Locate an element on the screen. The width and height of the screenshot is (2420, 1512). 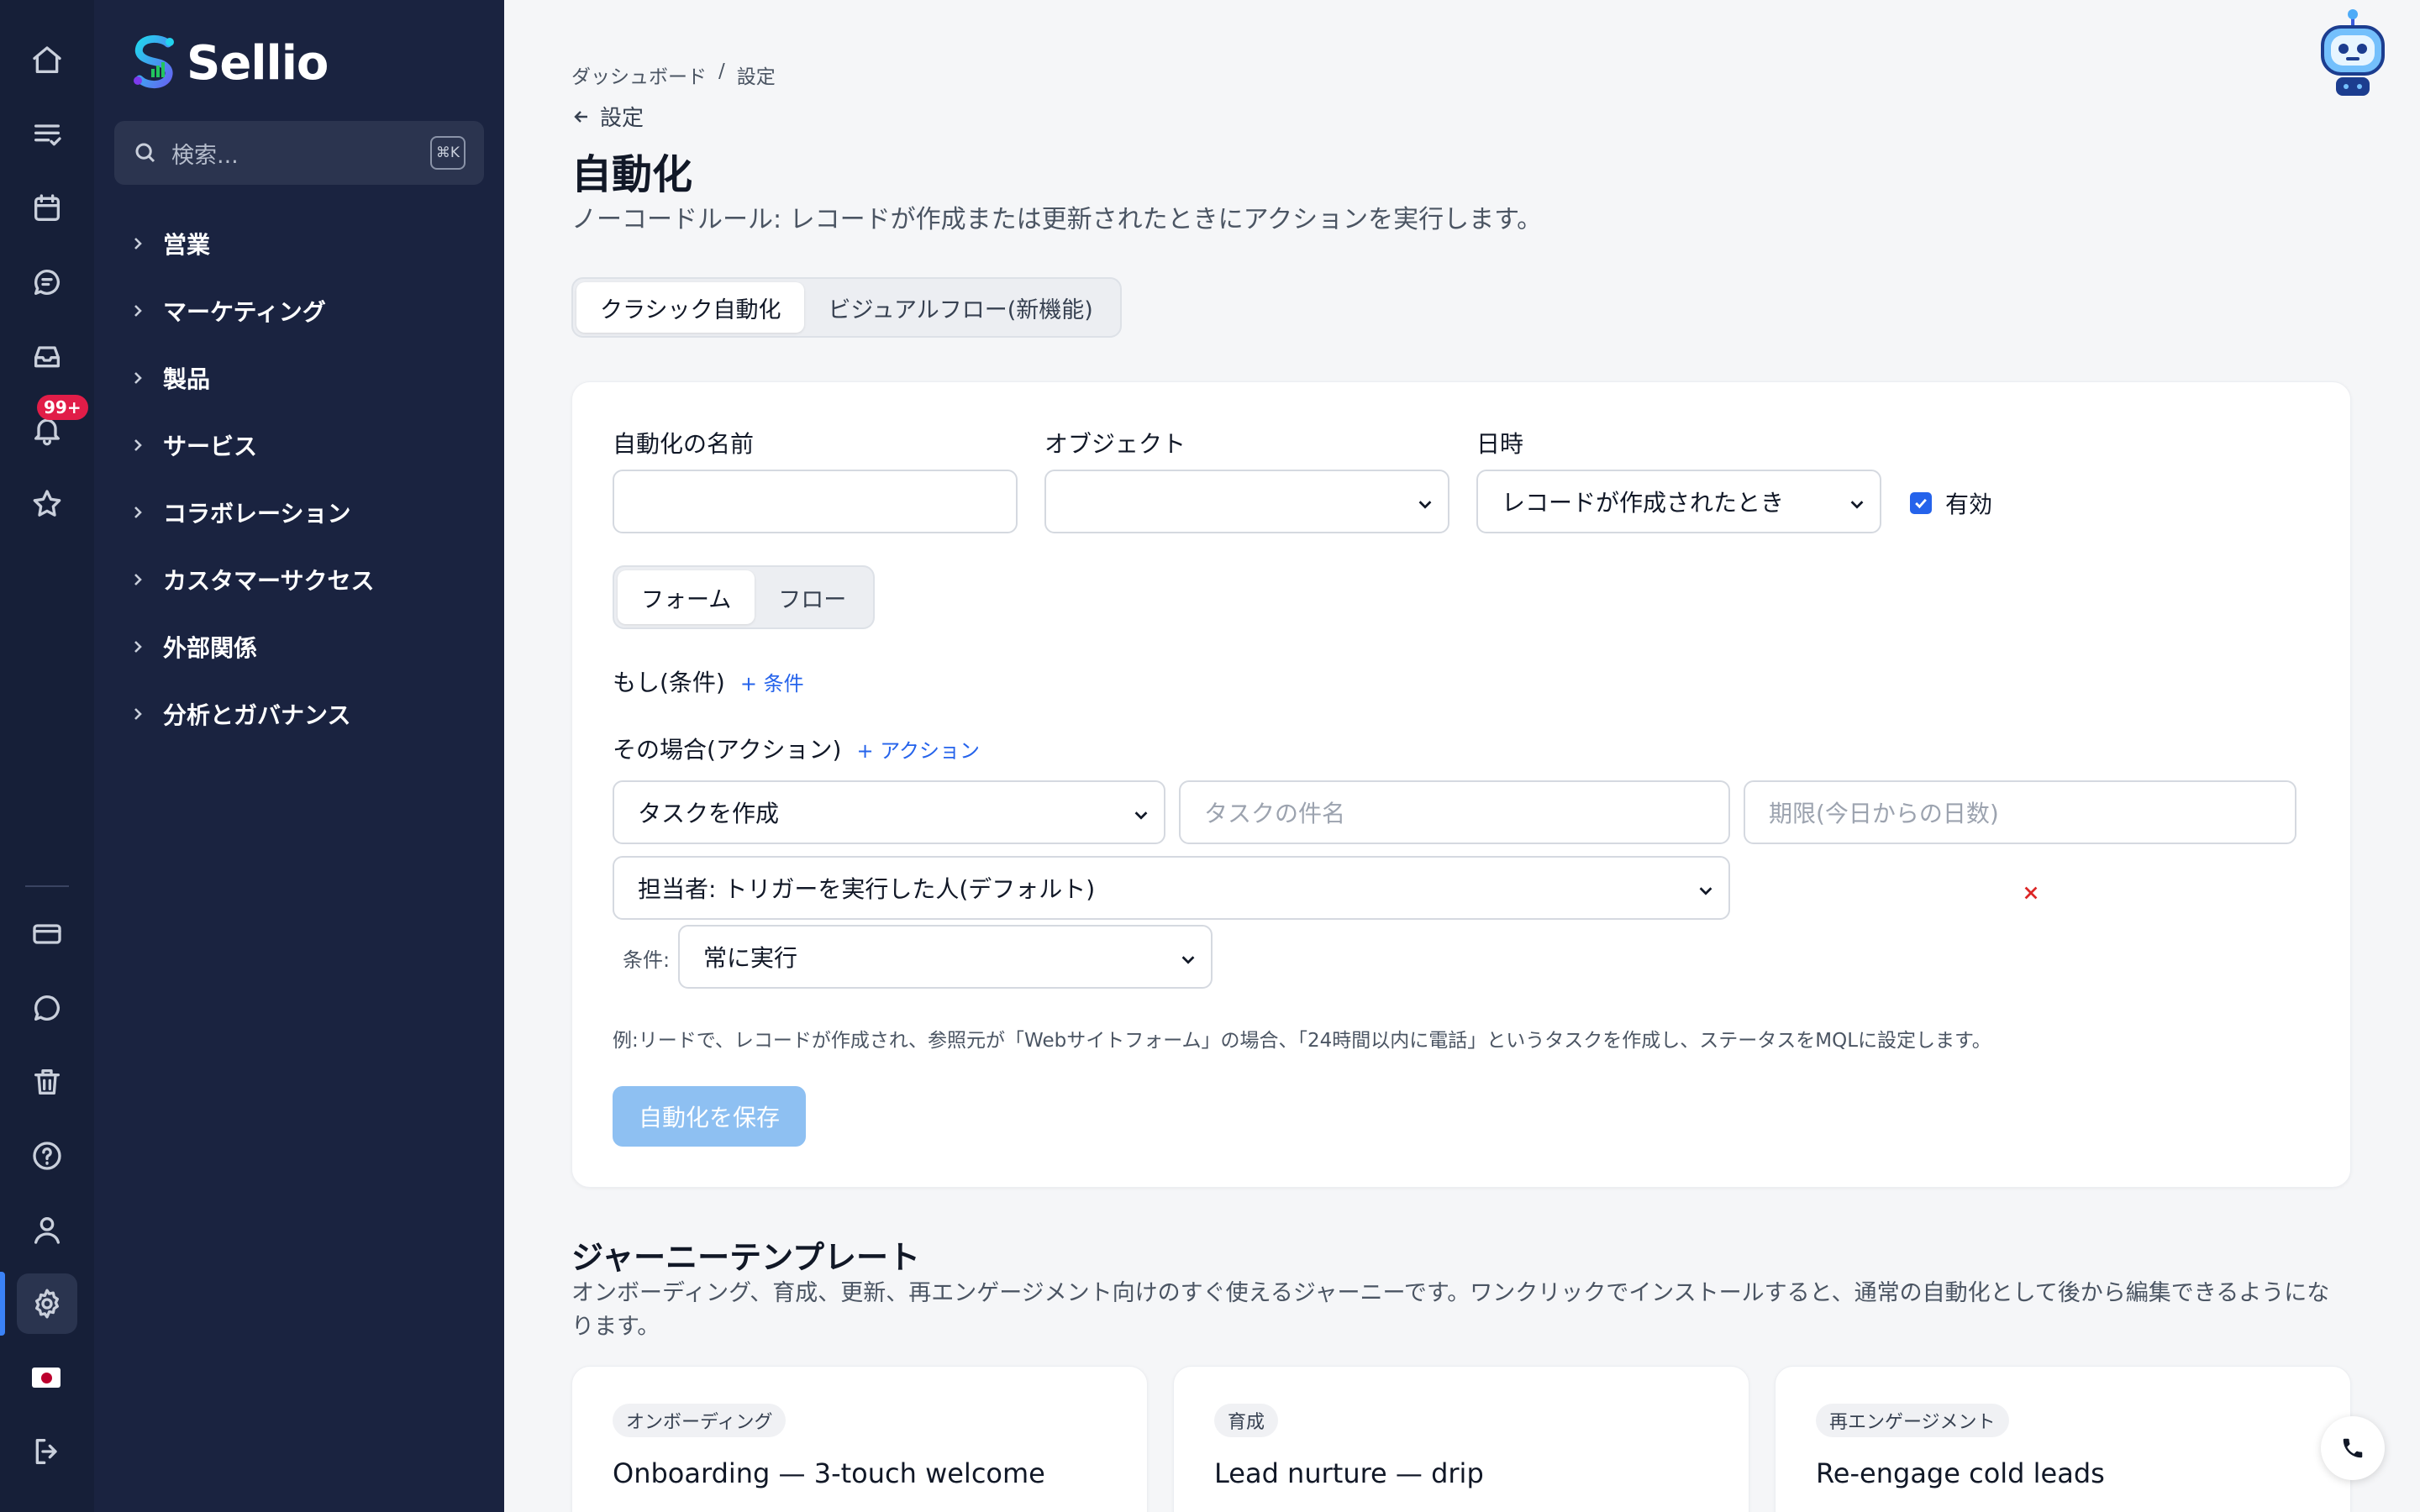
remove-action-icon is located at coordinates (2031, 892).